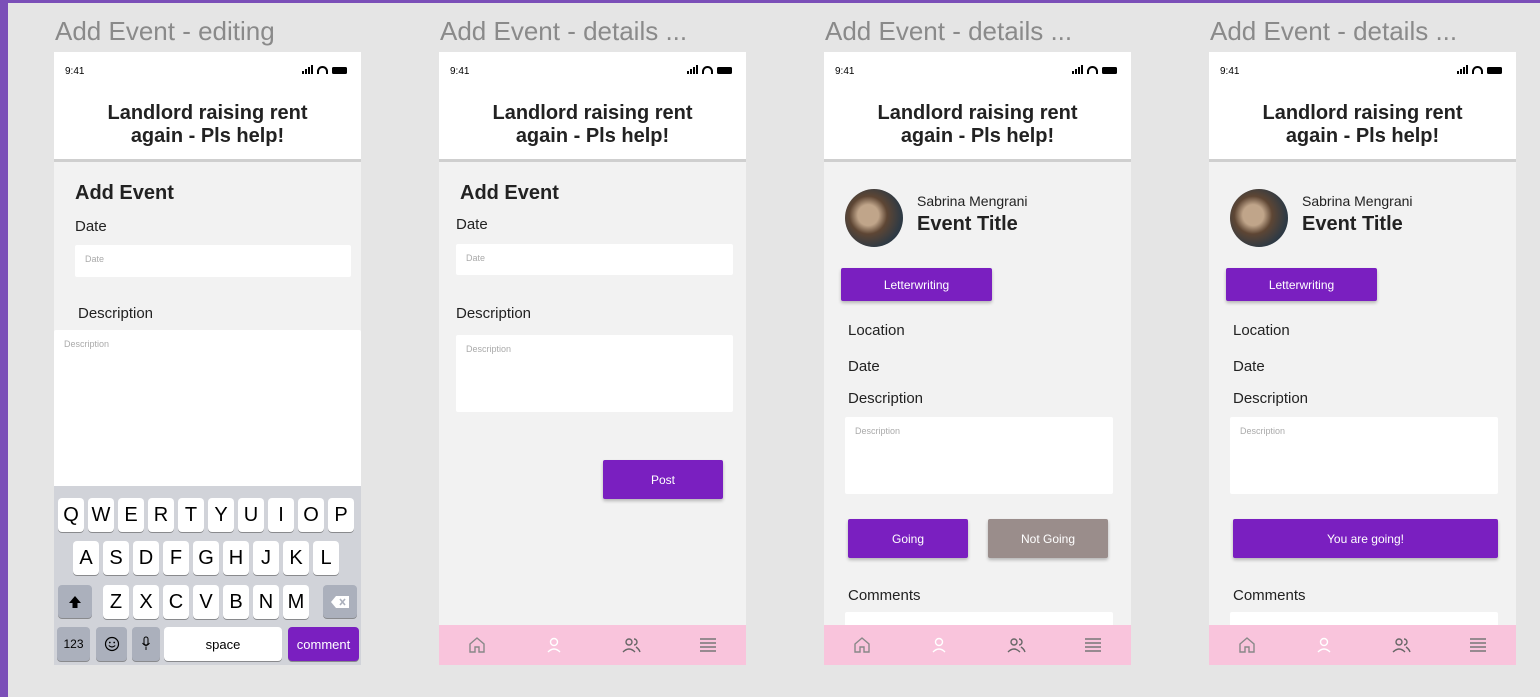  What do you see at coordinates (266, 602) in the screenshot?
I see `key-n: N` at bounding box center [266, 602].